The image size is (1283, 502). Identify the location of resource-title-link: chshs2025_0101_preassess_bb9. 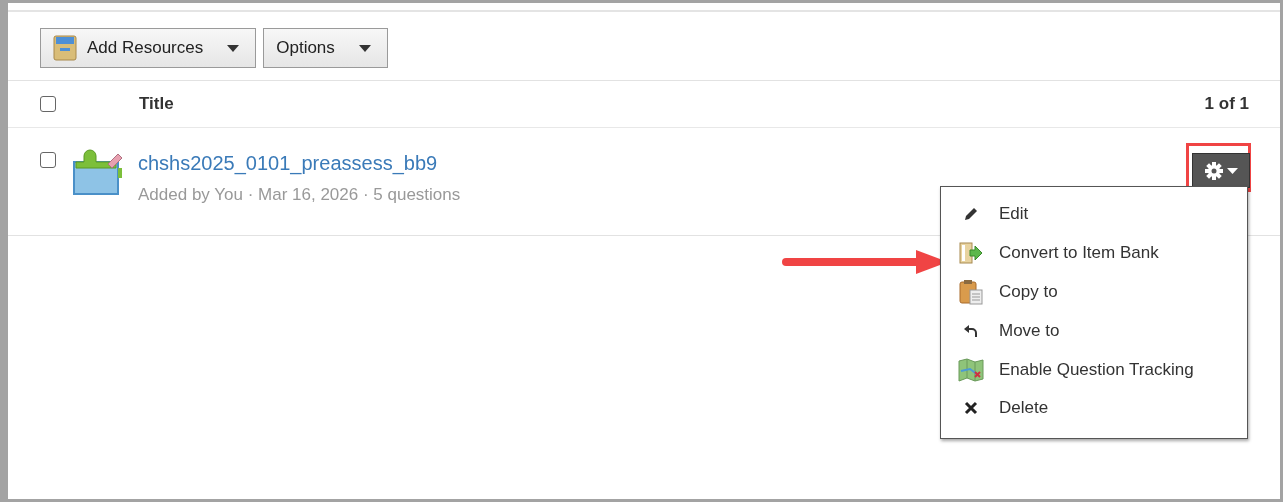
(299, 163).